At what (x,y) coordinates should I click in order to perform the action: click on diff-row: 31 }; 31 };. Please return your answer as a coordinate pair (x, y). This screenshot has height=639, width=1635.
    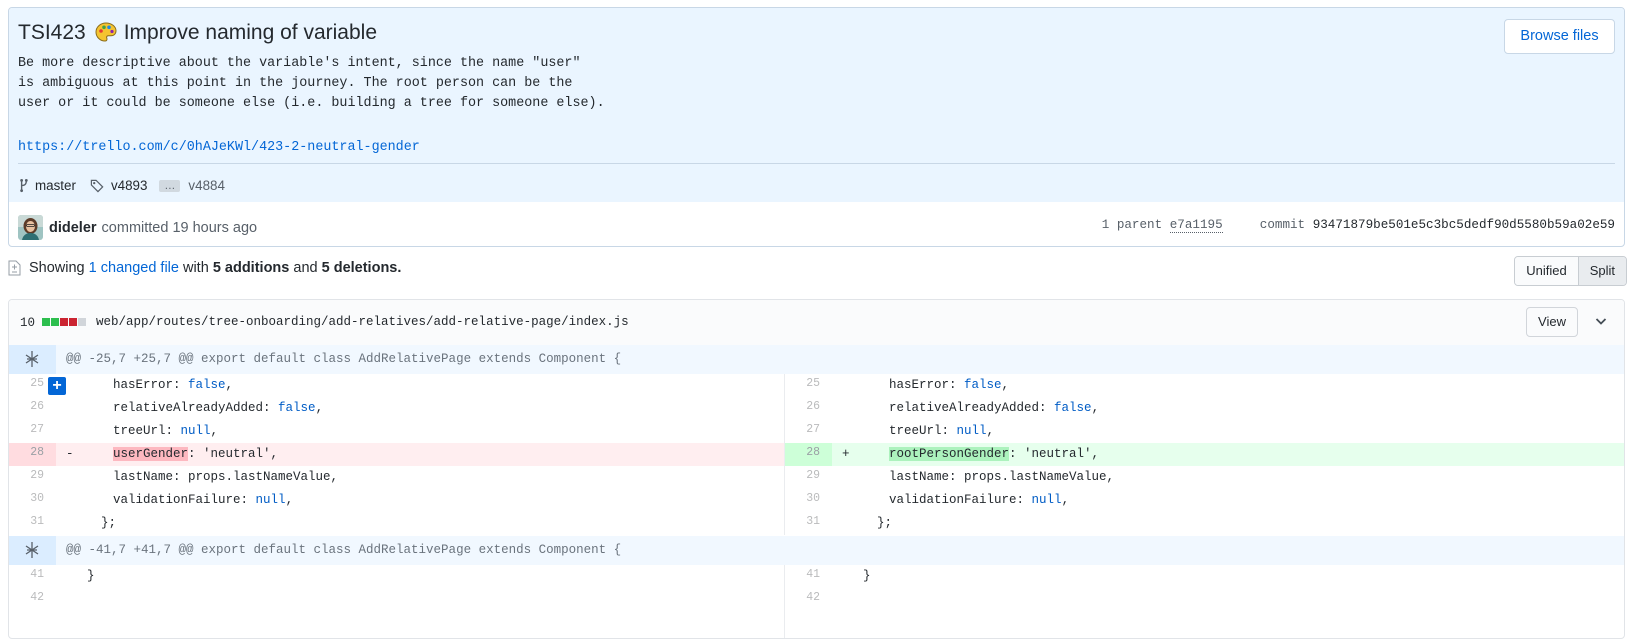
    Looking at the image, I should click on (816, 523).